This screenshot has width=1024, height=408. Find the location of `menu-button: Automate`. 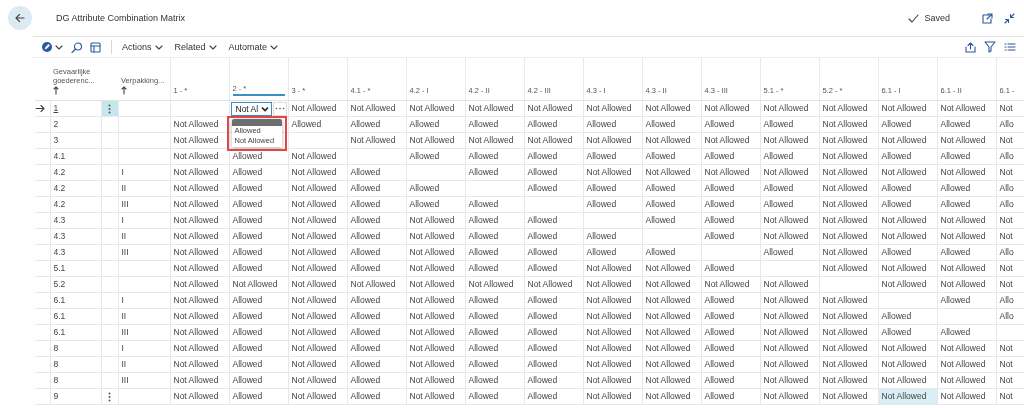

menu-button: Automate is located at coordinates (253, 47).